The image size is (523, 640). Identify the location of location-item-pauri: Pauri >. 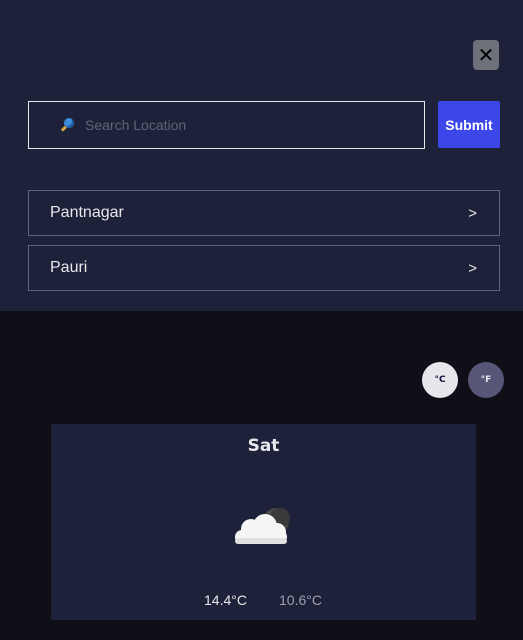
(264, 268).